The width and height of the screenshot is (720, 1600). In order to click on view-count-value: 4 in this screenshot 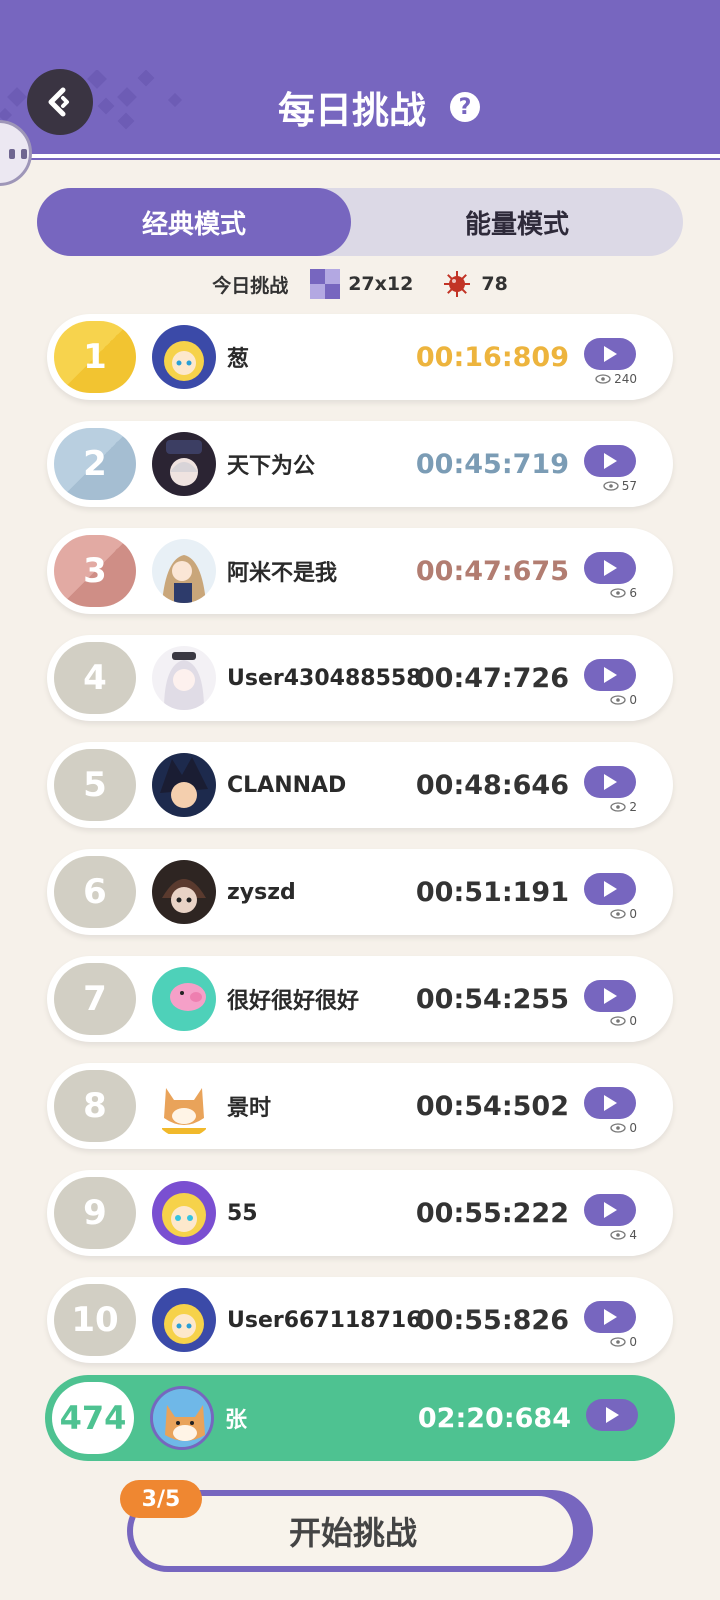, I will do `click(633, 1235)`.